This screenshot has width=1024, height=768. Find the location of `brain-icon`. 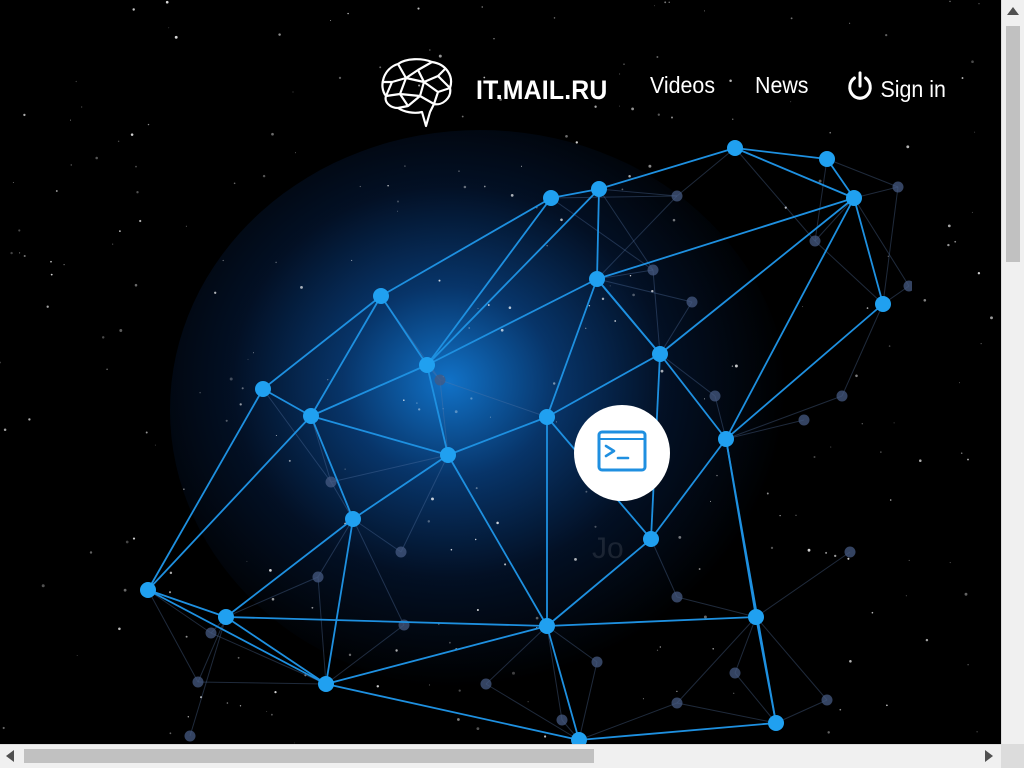

brain-icon is located at coordinates (416, 92).